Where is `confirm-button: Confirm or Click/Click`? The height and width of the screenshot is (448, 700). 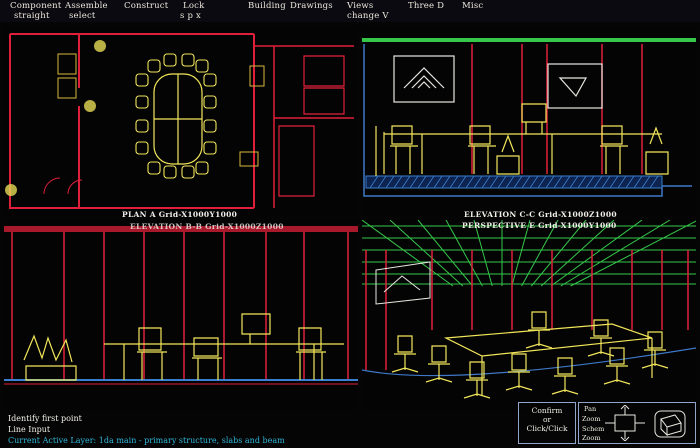 confirm-button: Confirm or Click/Click is located at coordinates (547, 423).